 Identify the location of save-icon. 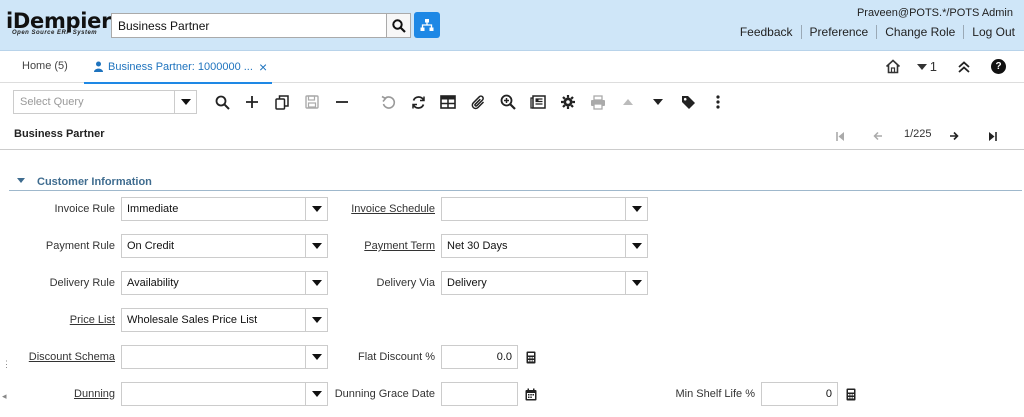
(312, 102).